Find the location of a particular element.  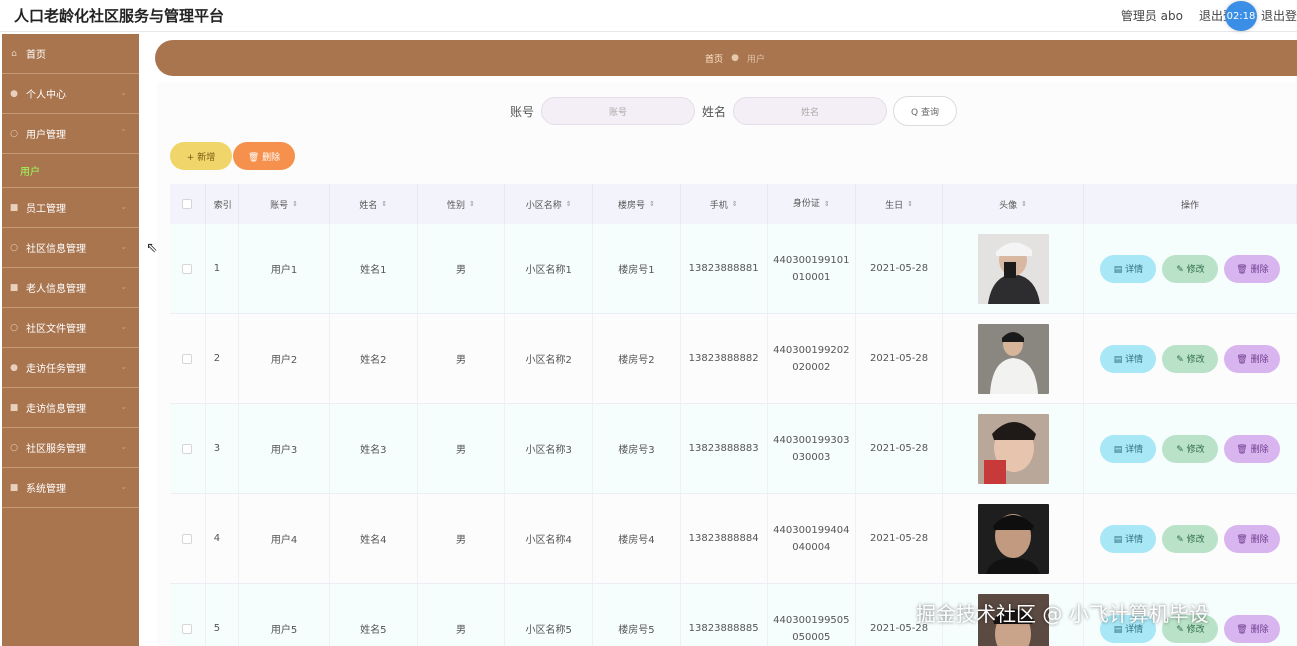

cell-phone: 13823888884 is located at coordinates (724, 538).